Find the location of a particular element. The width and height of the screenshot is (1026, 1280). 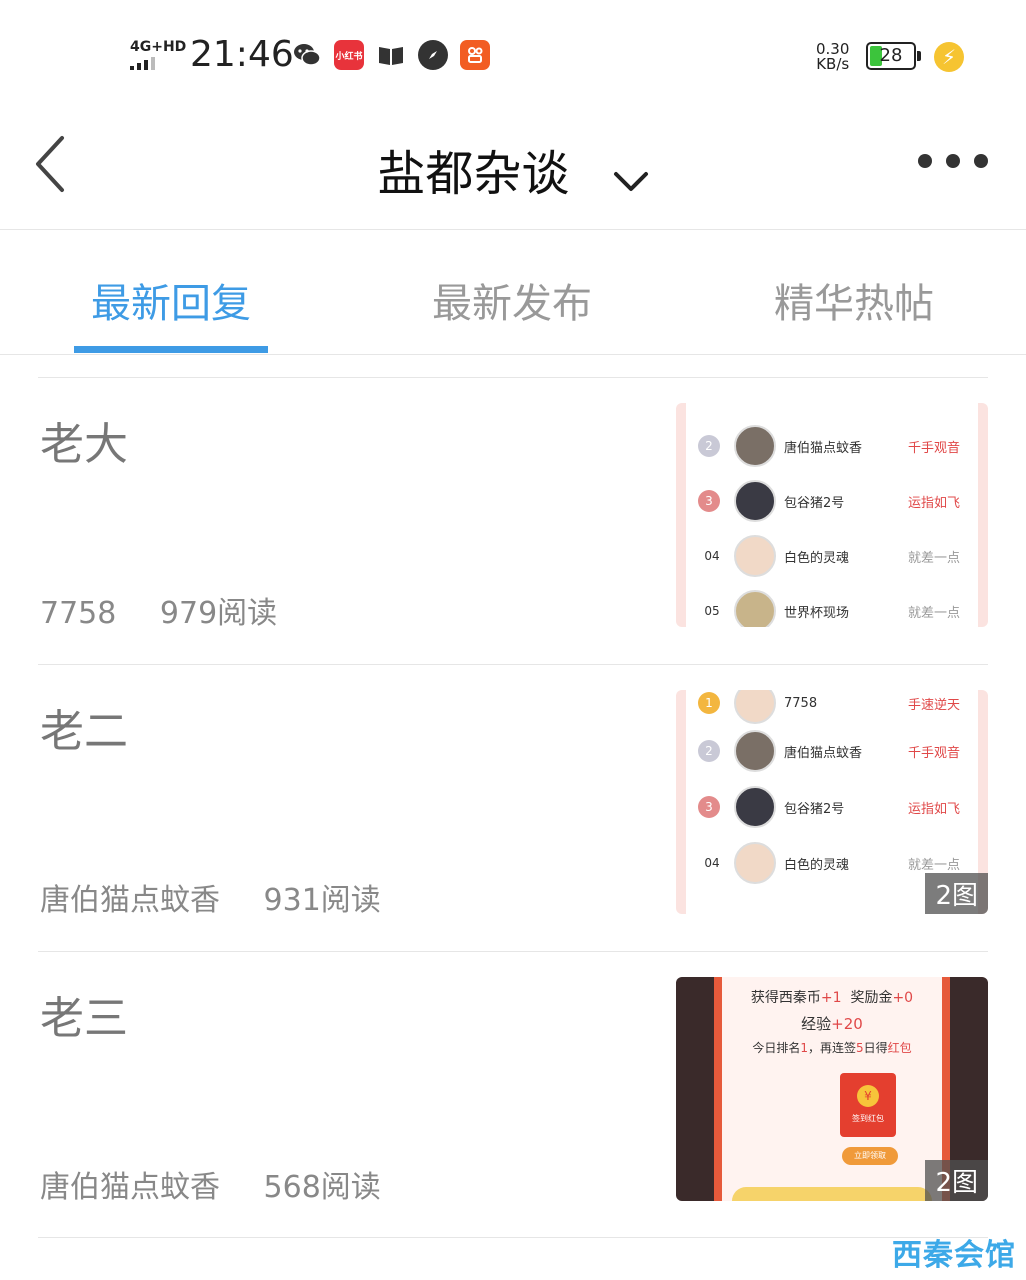

kuaishou-icon is located at coordinates (475, 55).